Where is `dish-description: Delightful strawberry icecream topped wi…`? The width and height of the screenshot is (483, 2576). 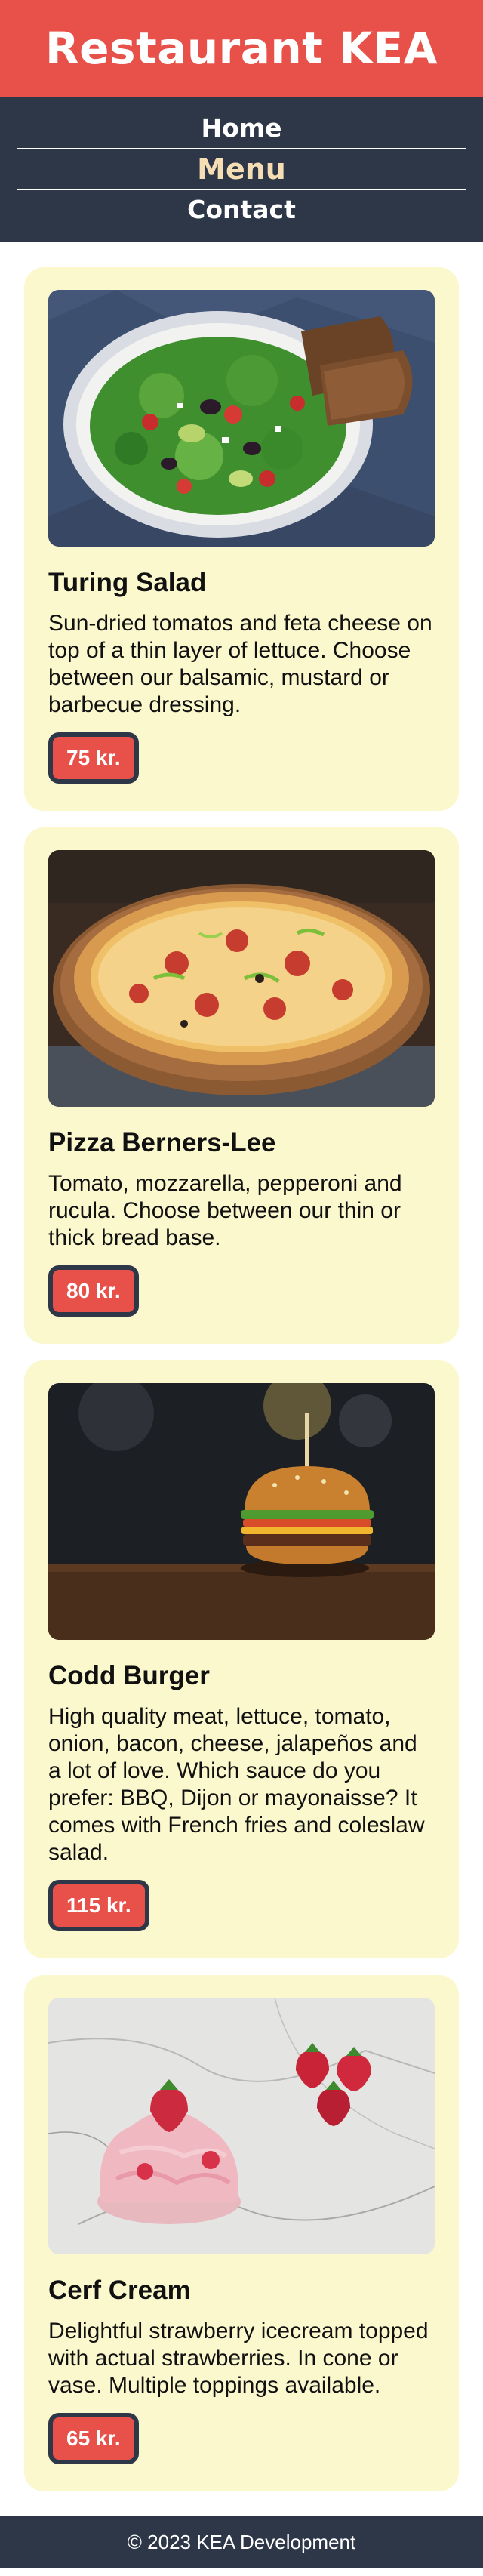 dish-description: Delightful strawberry icecream topped wi… is located at coordinates (238, 2358).